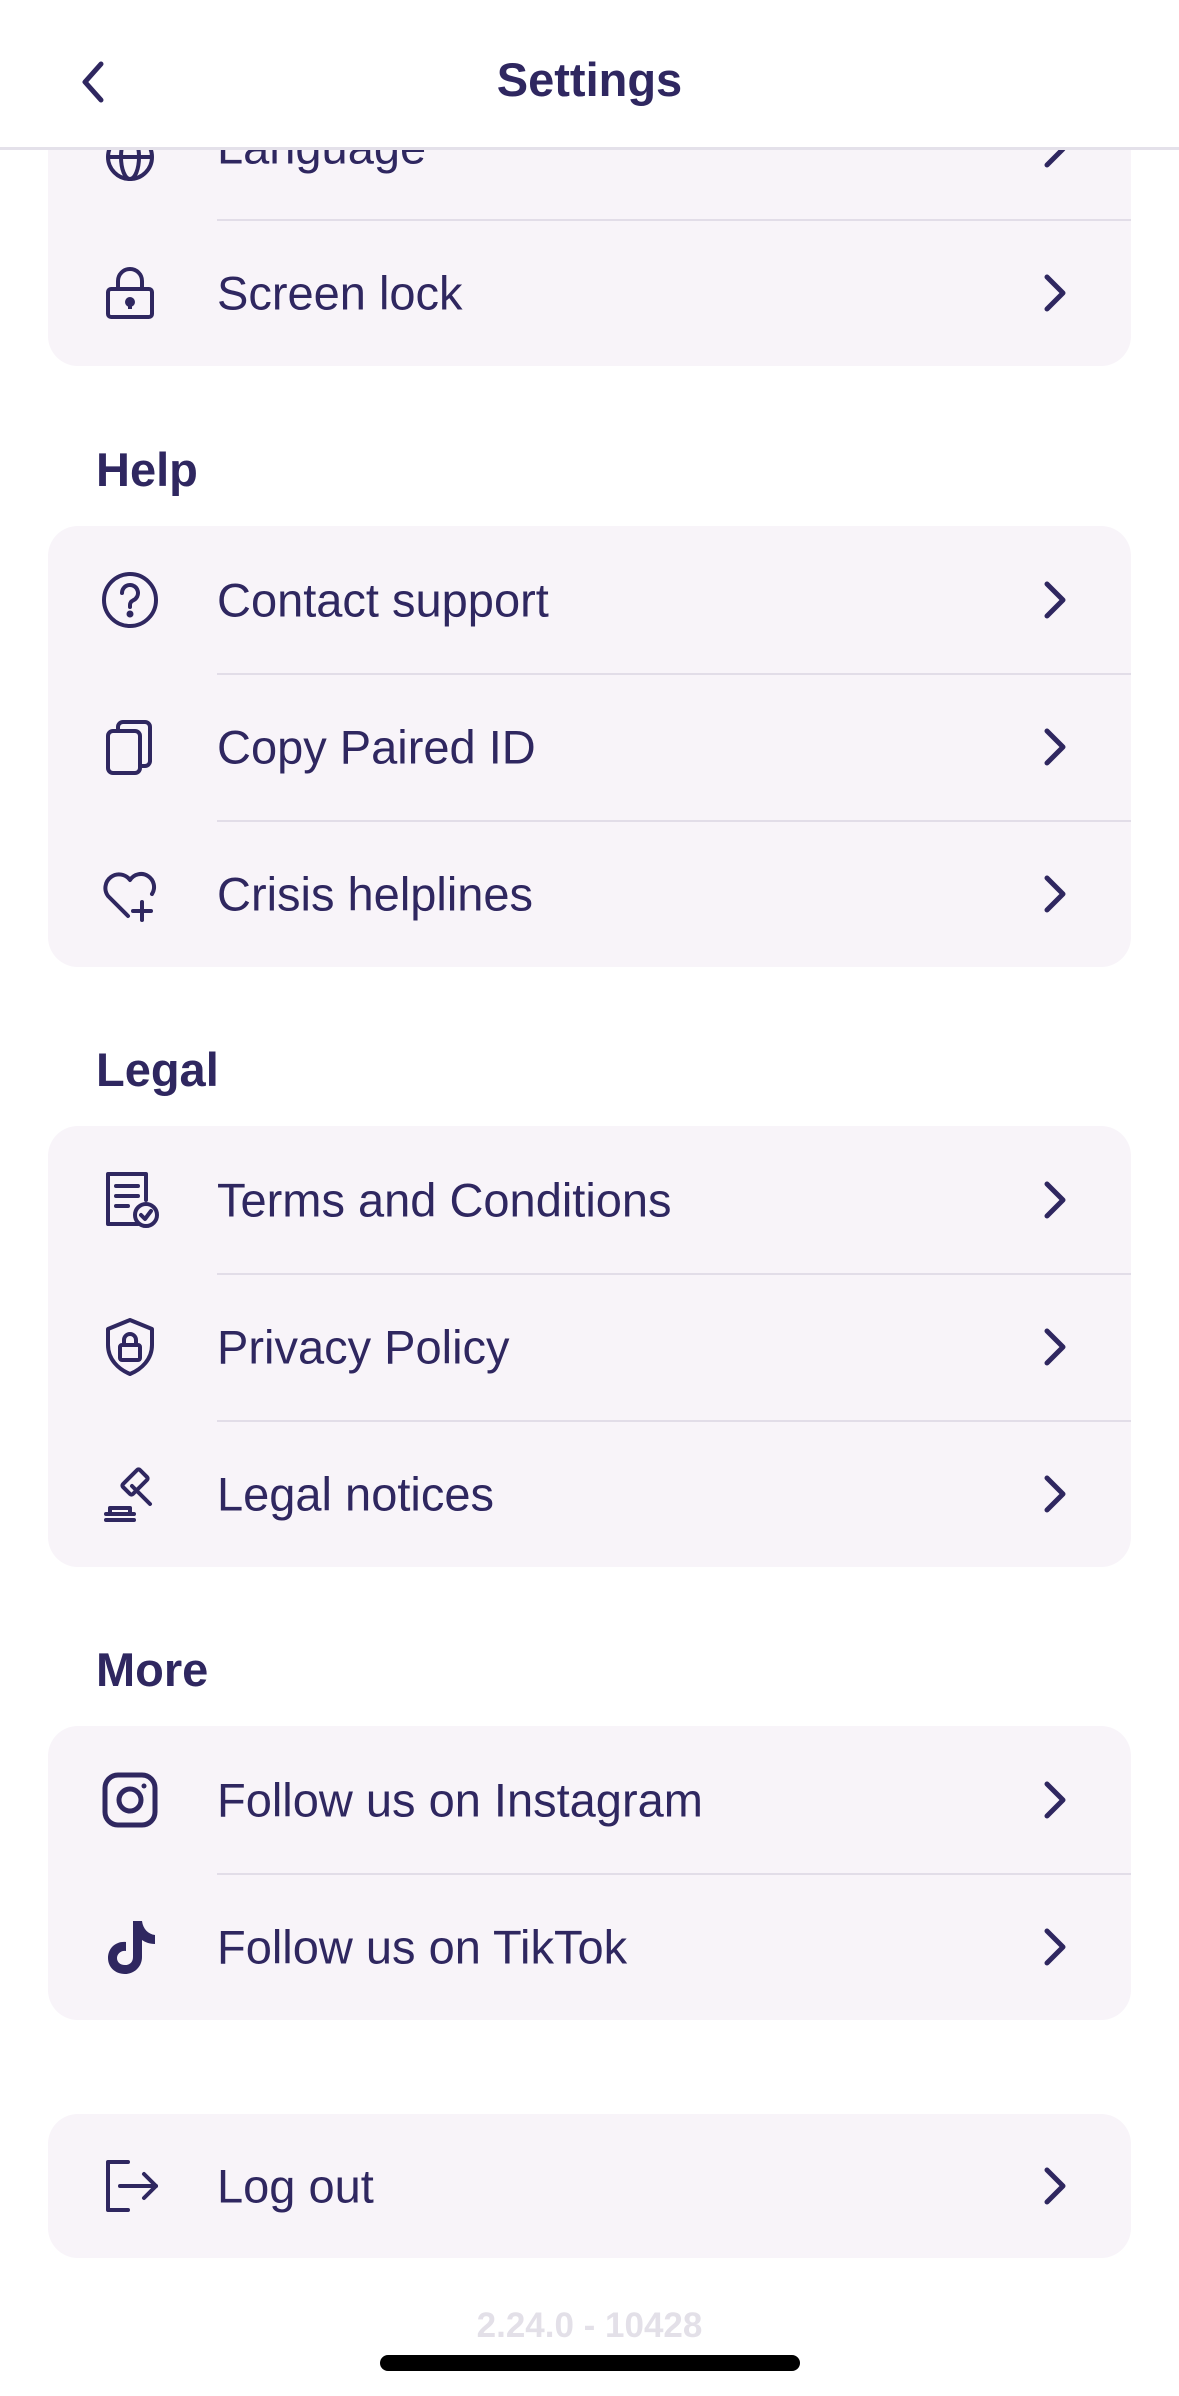  What do you see at coordinates (375, 893) in the screenshot?
I see `settings-item-label: Crisis helplines` at bounding box center [375, 893].